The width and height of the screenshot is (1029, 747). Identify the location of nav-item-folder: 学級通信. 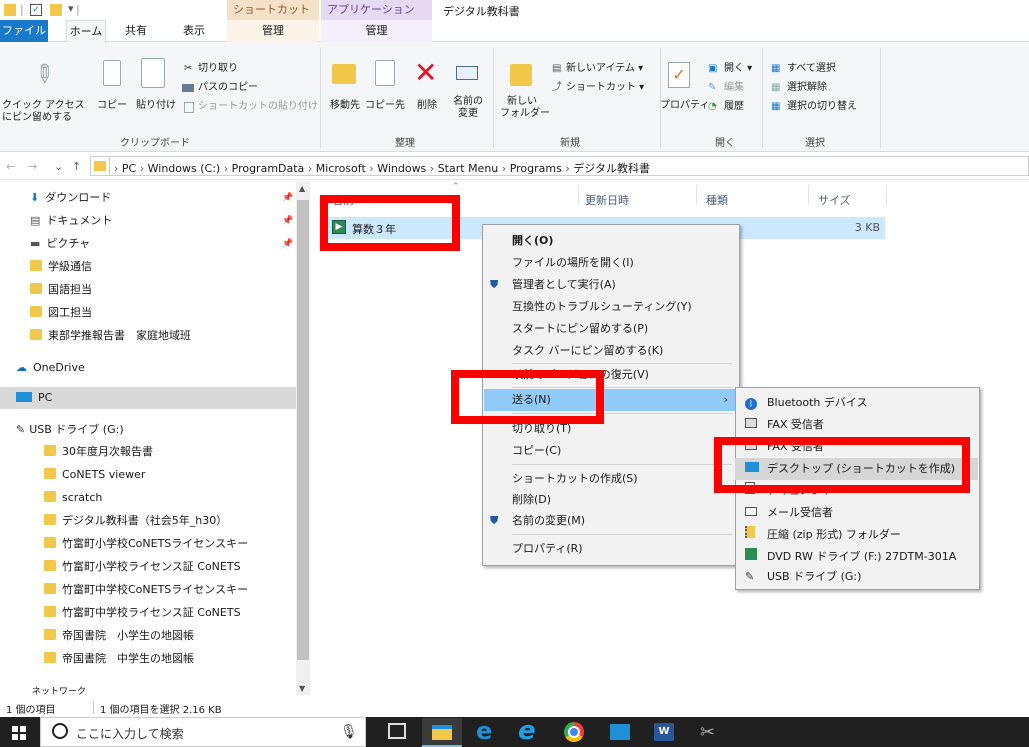
(148, 267).